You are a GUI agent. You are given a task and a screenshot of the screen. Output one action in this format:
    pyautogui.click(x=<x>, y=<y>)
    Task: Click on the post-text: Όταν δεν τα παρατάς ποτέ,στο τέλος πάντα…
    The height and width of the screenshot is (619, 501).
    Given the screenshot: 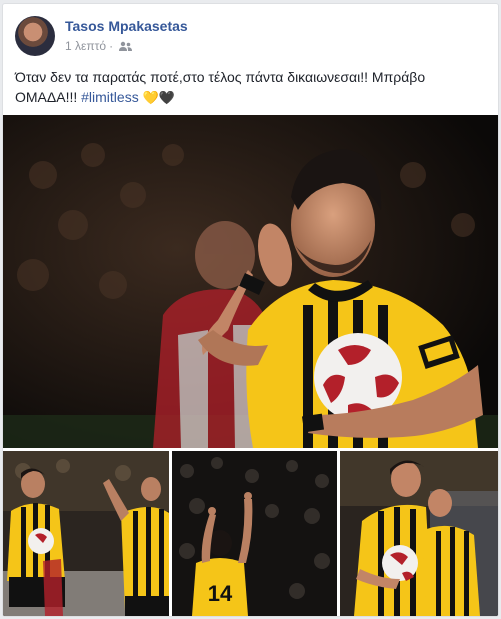 What is the action you would take?
    pyautogui.click(x=250, y=87)
    